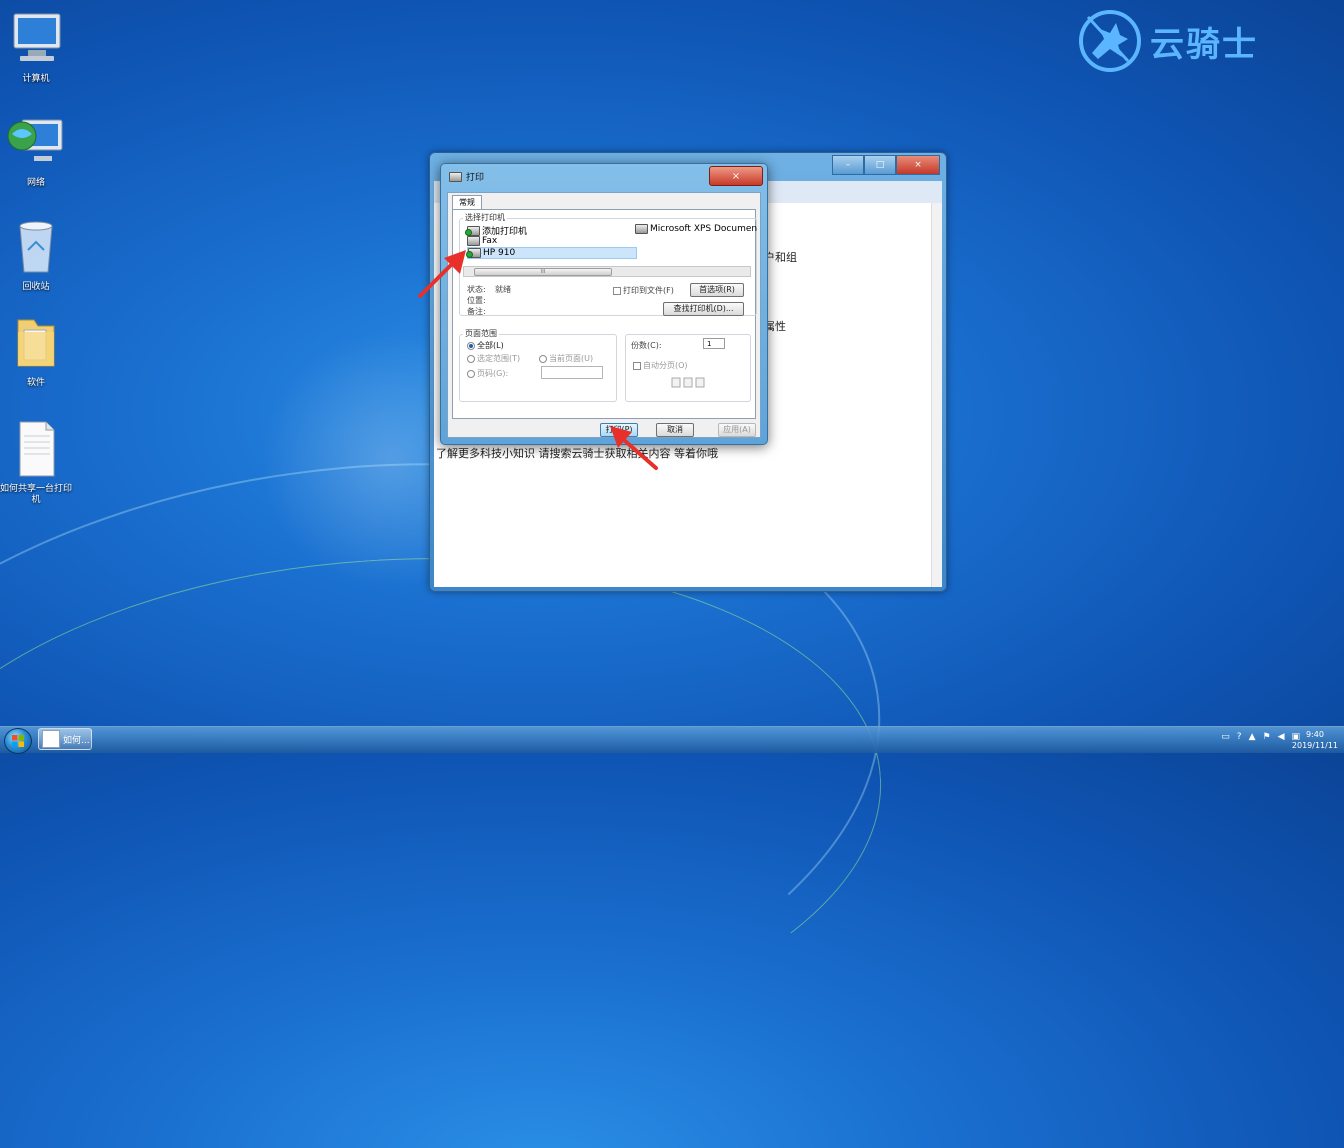 This screenshot has width=1344, height=1148. I want to click on print-to-file-label: 打印到文件(F), so click(648, 290).